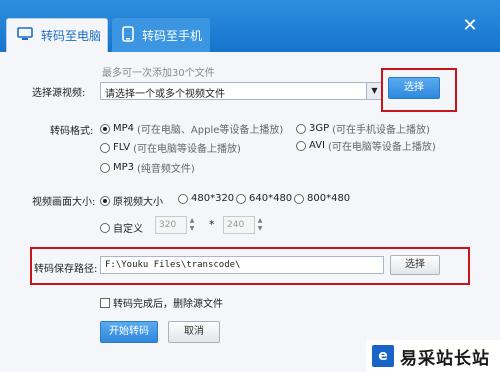 The width and height of the screenshot is (500, 372). I want to click on size-option-custom-label: 自定义, so click(128, 229).